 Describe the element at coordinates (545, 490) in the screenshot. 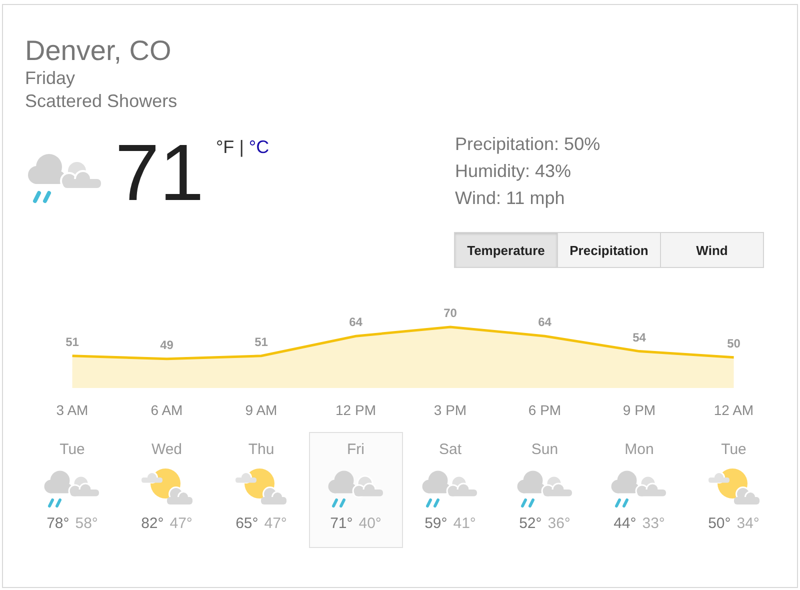

I see `forecast-day: Sun 52° 36°` at that location.